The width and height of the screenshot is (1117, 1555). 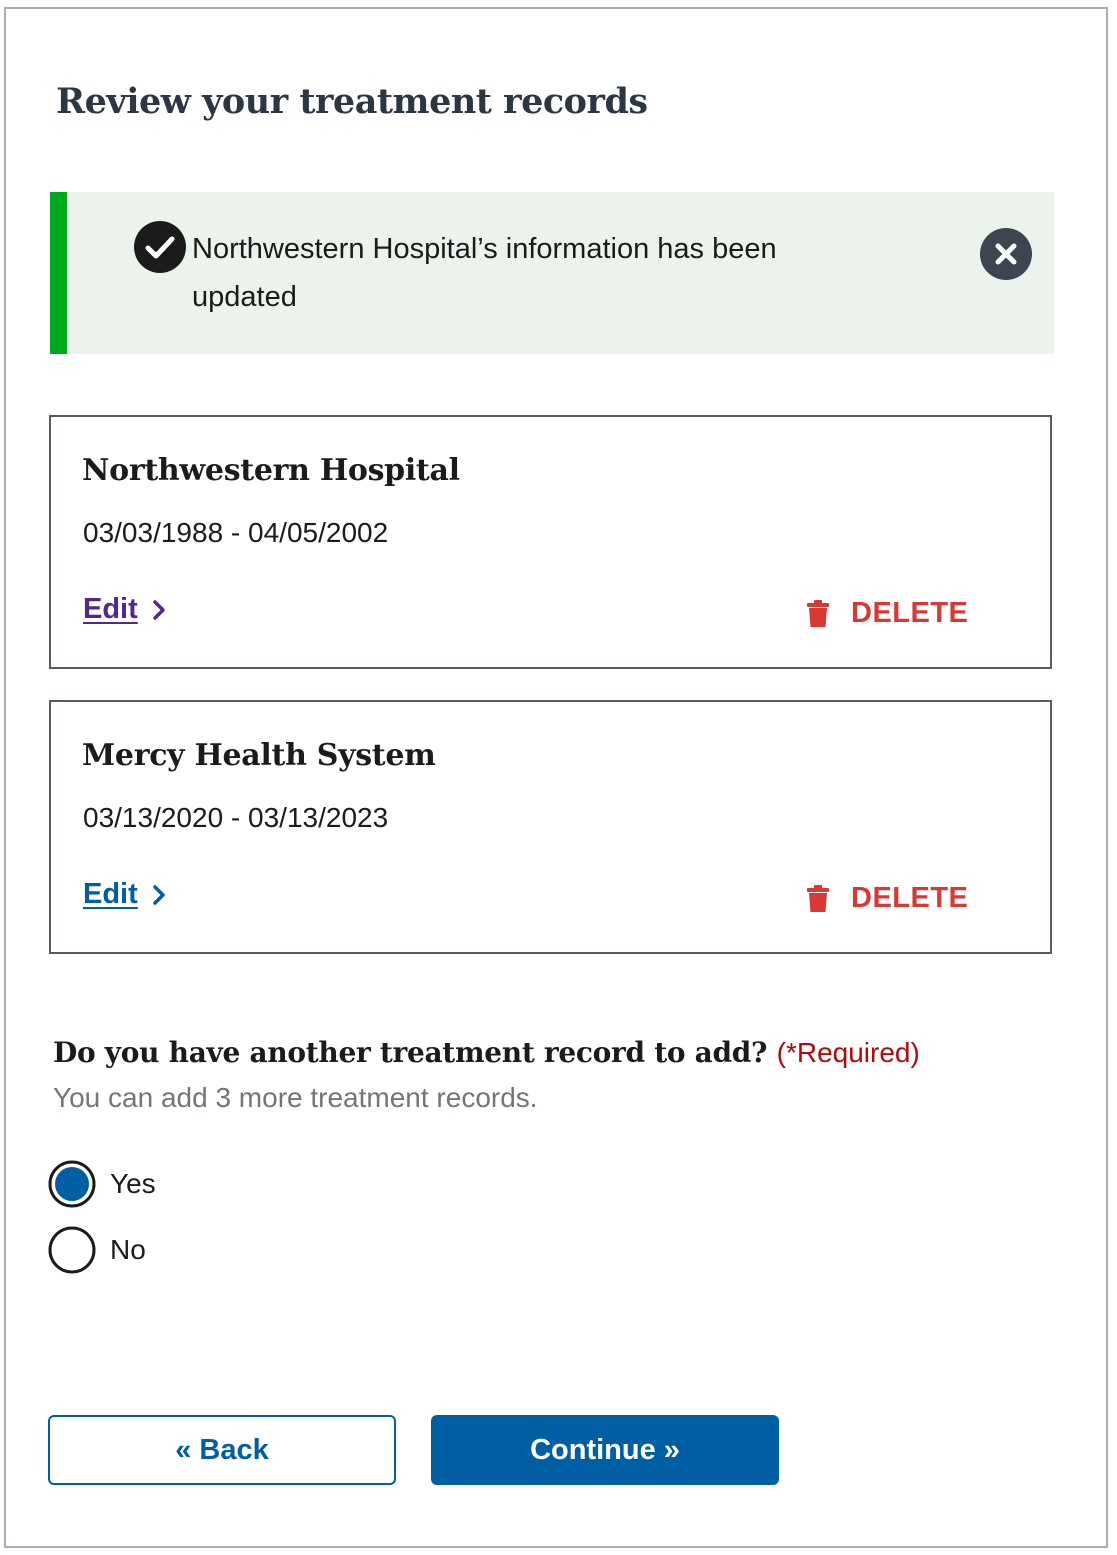 I want to click on continue-button: Continue », so click(x=605, y=1450).